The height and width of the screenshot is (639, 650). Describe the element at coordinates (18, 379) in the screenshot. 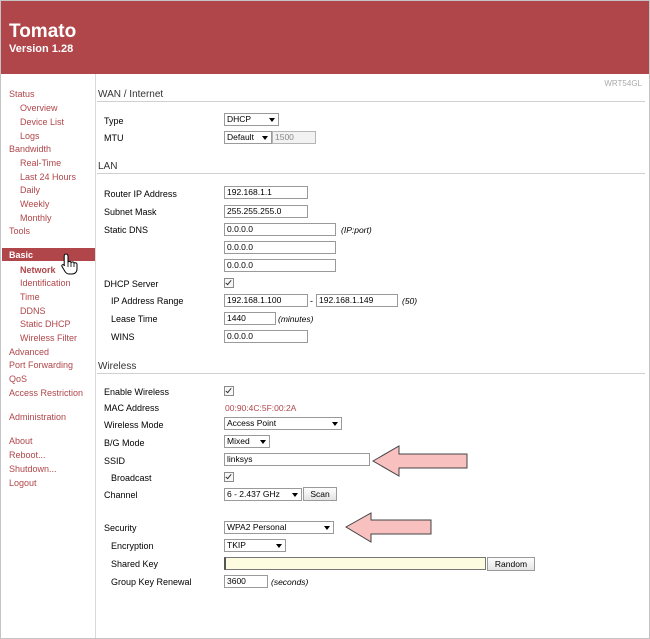

I see `nav-qos: QoS` at that location.